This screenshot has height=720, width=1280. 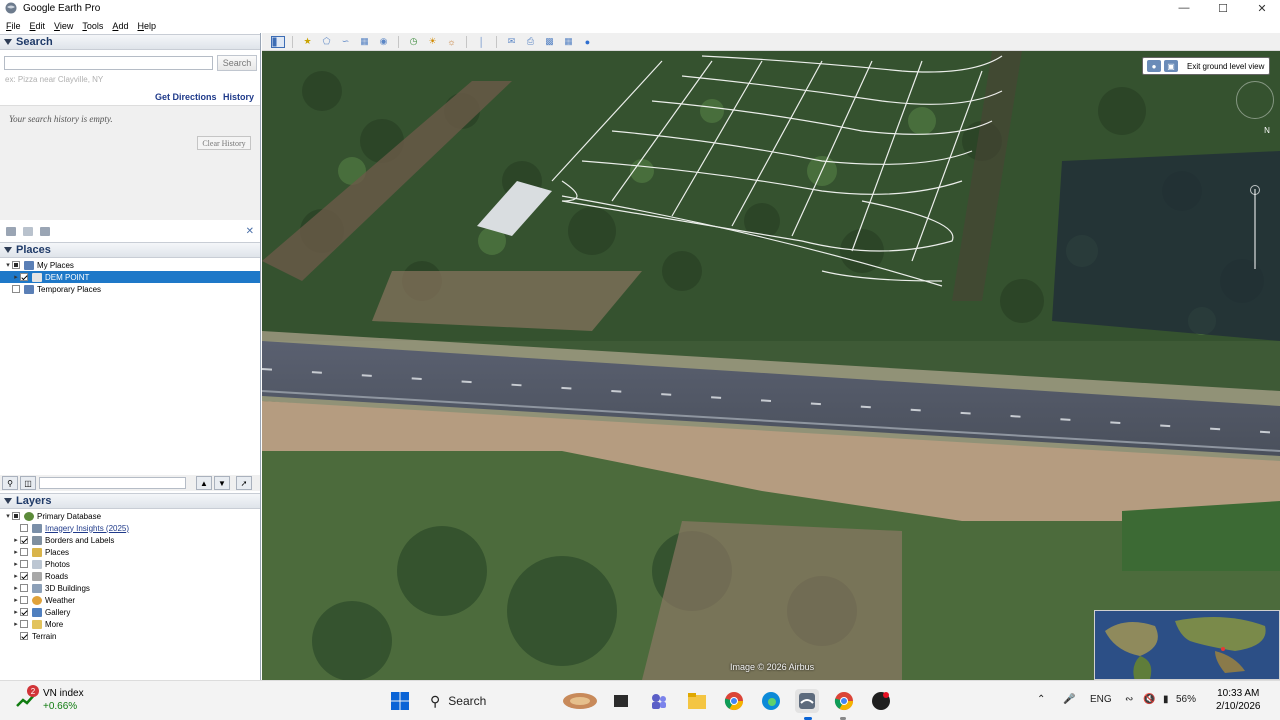 What do you see at coordinates (1149, 699) in the screenshot?
I see `volume-muted-icon: 🔇` at bounding box center [1149, 699].